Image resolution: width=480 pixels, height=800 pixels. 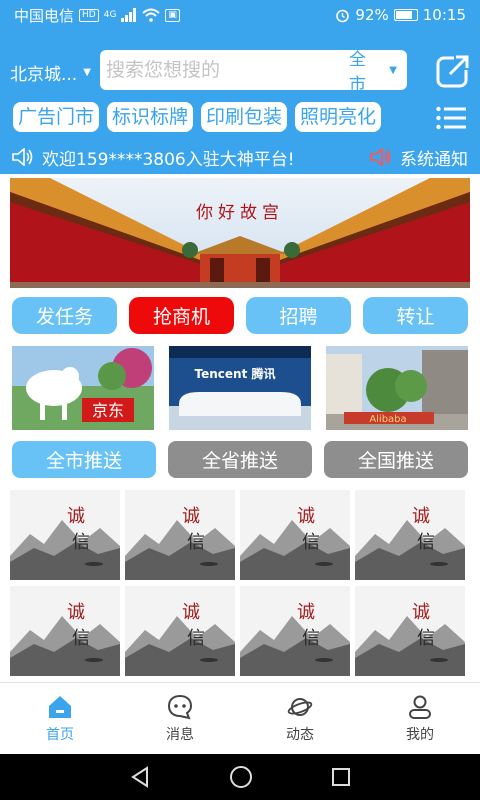 What do you see at coordinates (420, 734) in the screenshot?
I see `tab-profile-label: 我的` at bounding box center [420, 734].